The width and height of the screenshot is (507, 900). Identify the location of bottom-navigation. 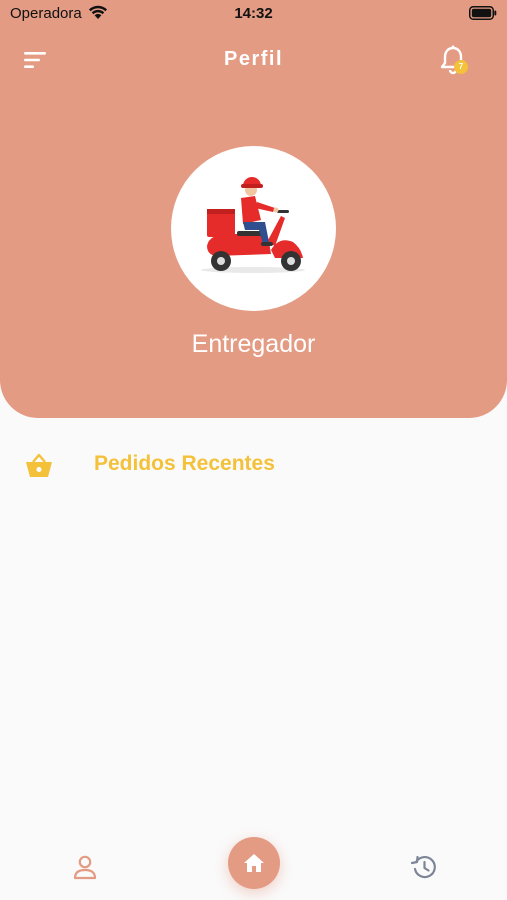
(253, 865).